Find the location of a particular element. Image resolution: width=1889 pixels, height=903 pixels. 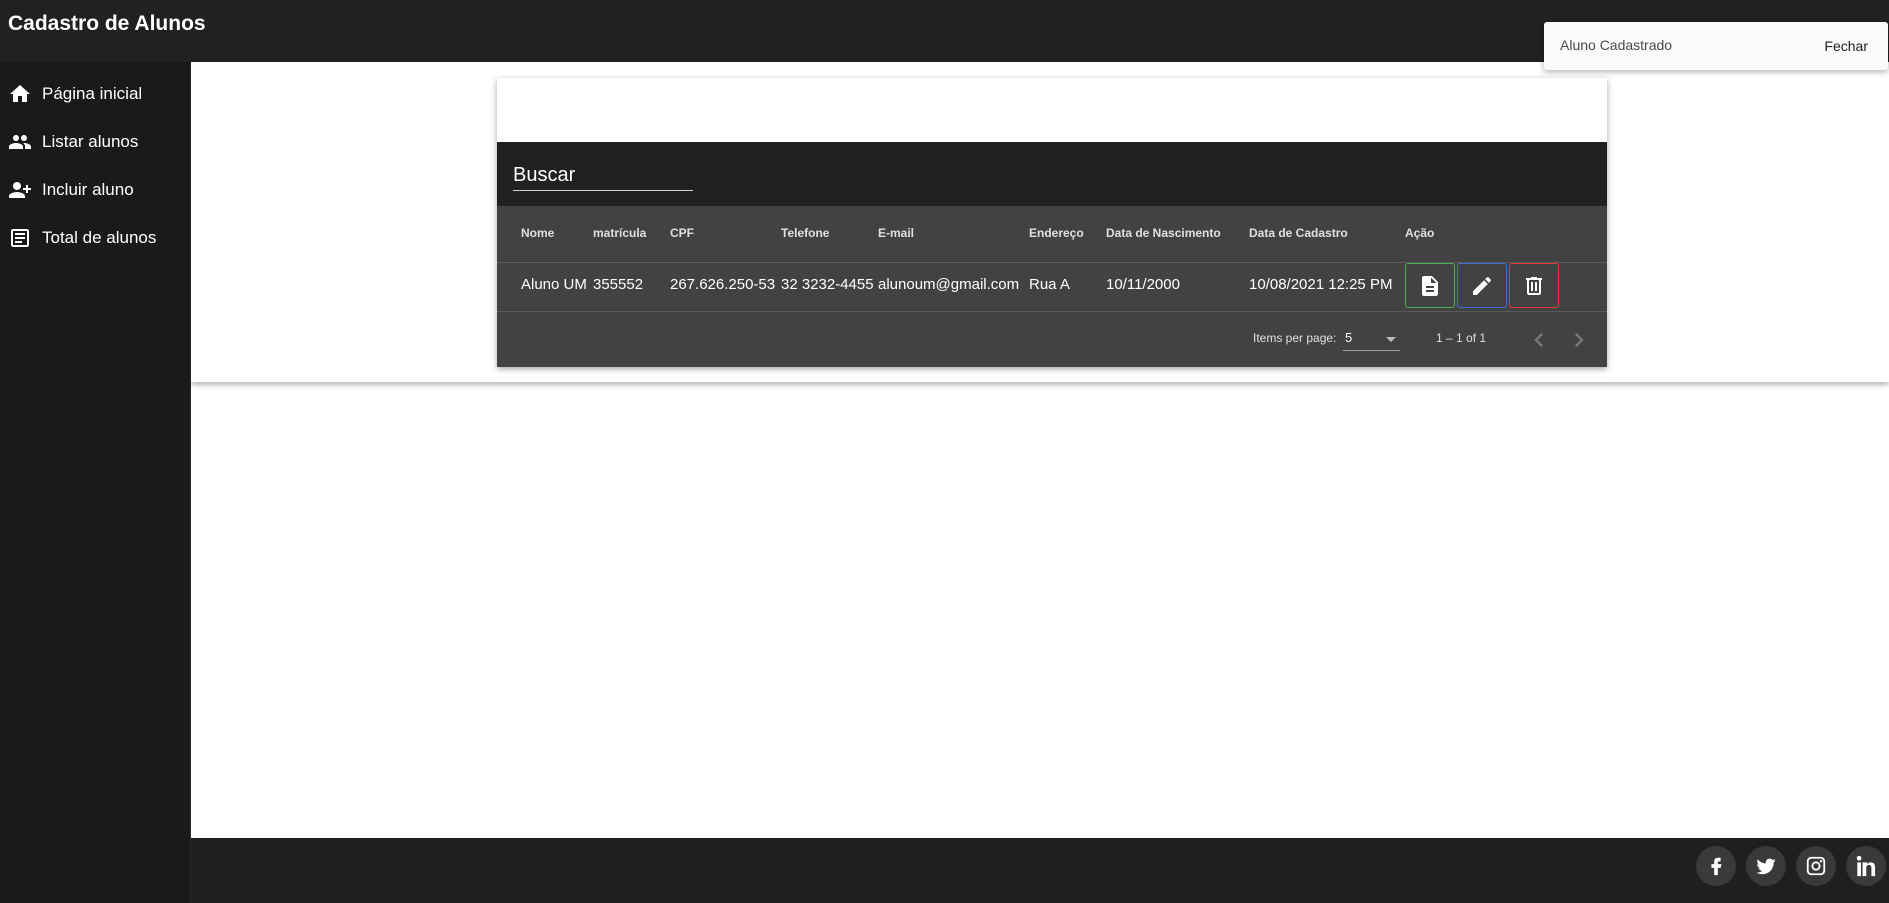

previous-page-button is located at coordinates (1539, 340).